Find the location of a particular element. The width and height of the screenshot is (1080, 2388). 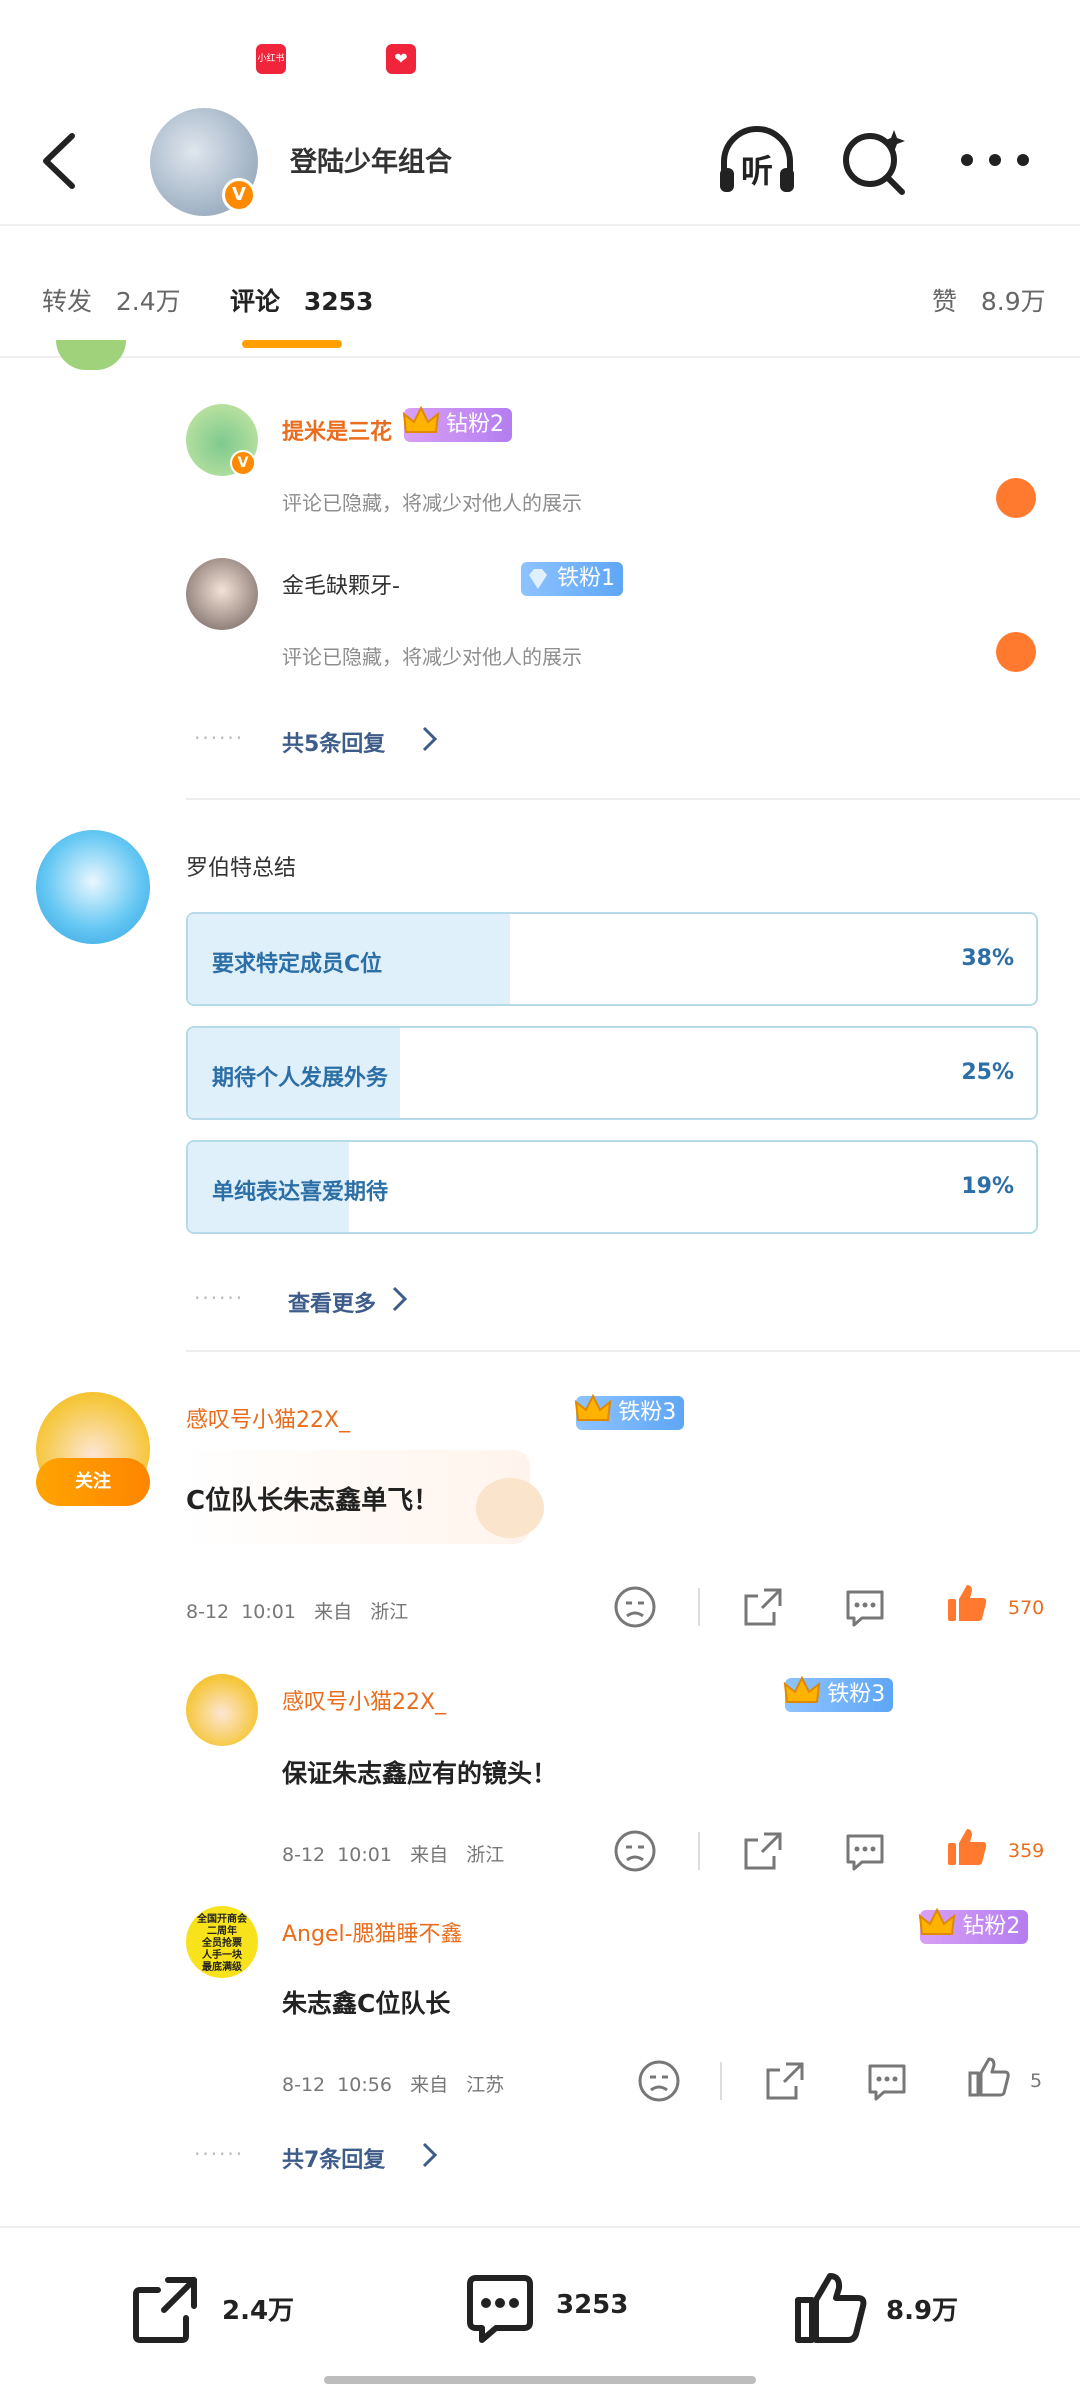

follow-button: 关注 is located at coordinates (93, 1482).